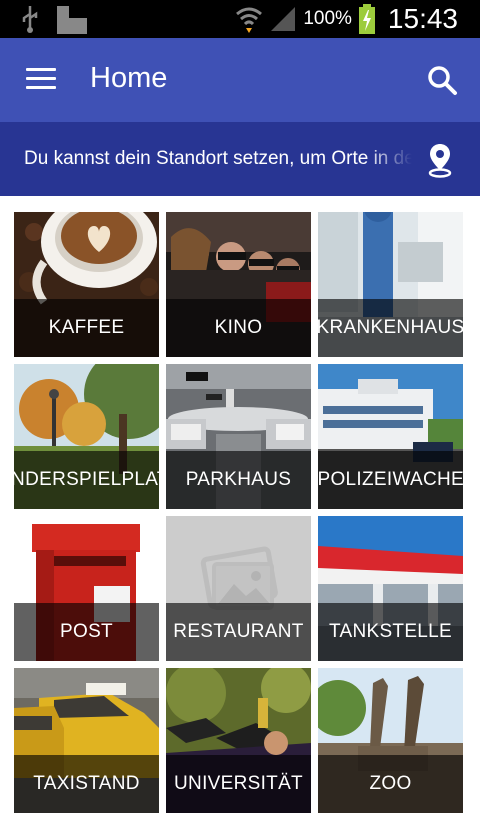 The width and height of the screenshot is (480, 813). Describe the element at coordinates (390, 631) in the screenshot. I see `category-label: TANKSTELLE` at that location.